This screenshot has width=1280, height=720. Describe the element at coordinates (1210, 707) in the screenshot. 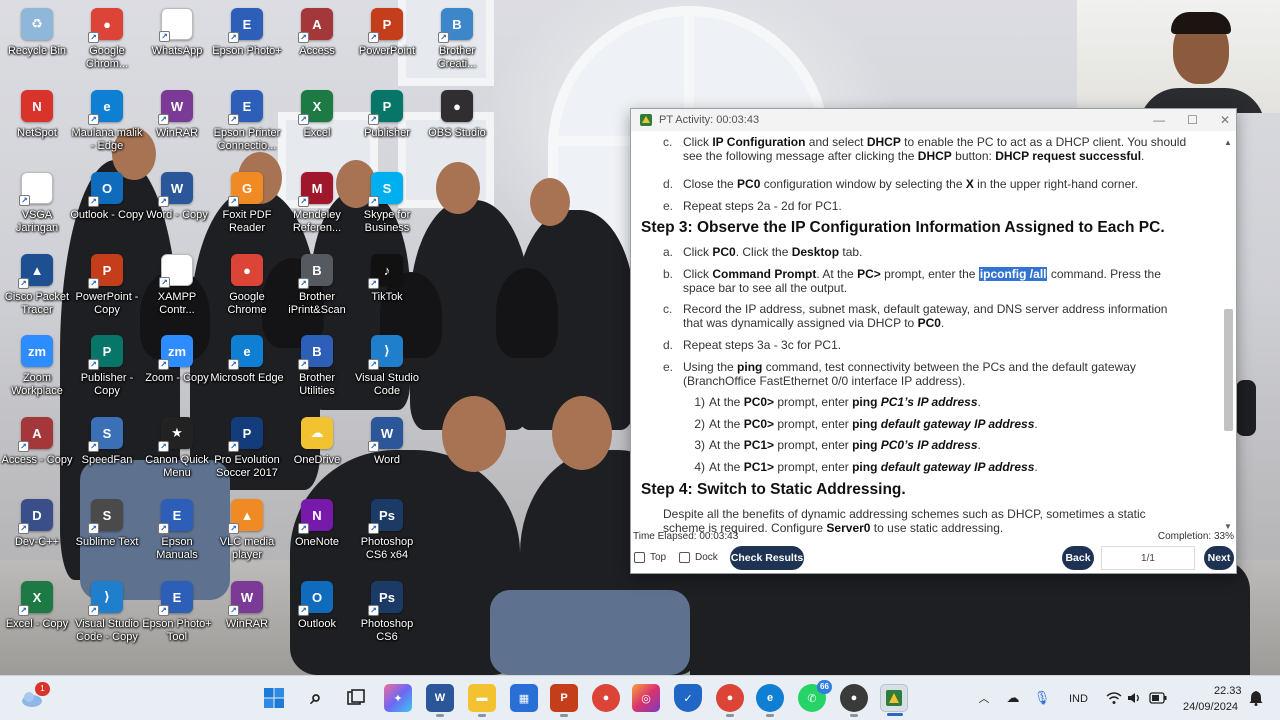

I see `clock-date: 24/09/2024` at that location.